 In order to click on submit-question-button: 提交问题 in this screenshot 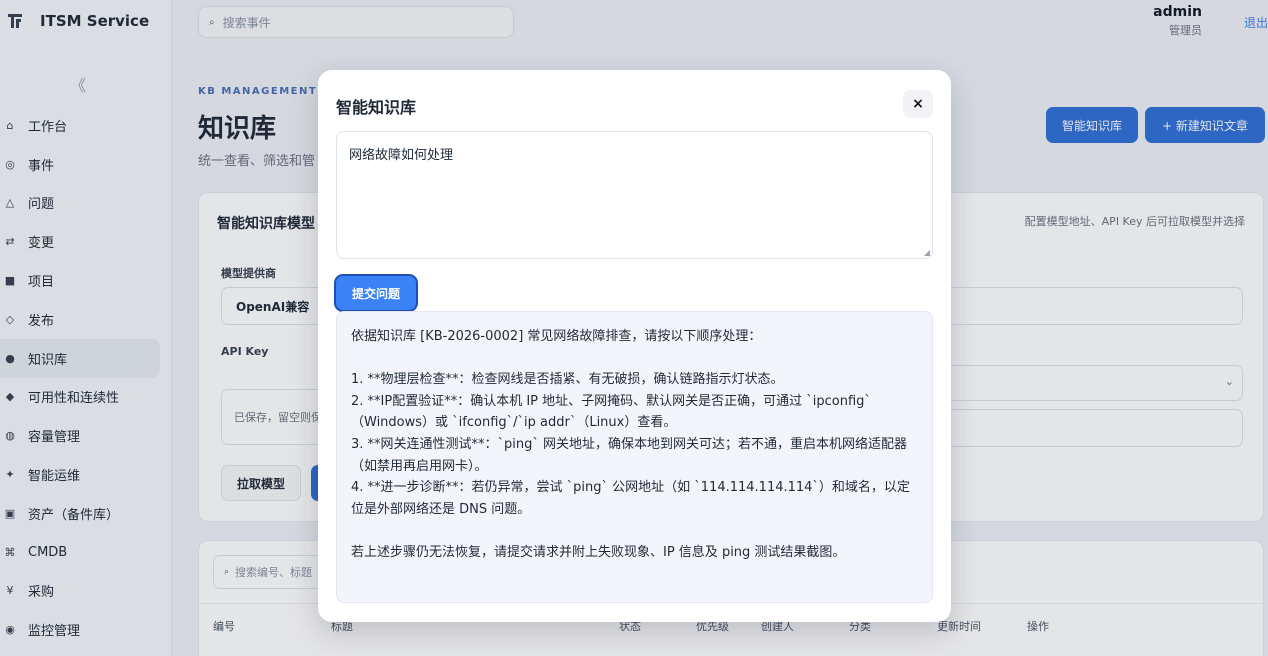, I will do `click(376, 293)`.